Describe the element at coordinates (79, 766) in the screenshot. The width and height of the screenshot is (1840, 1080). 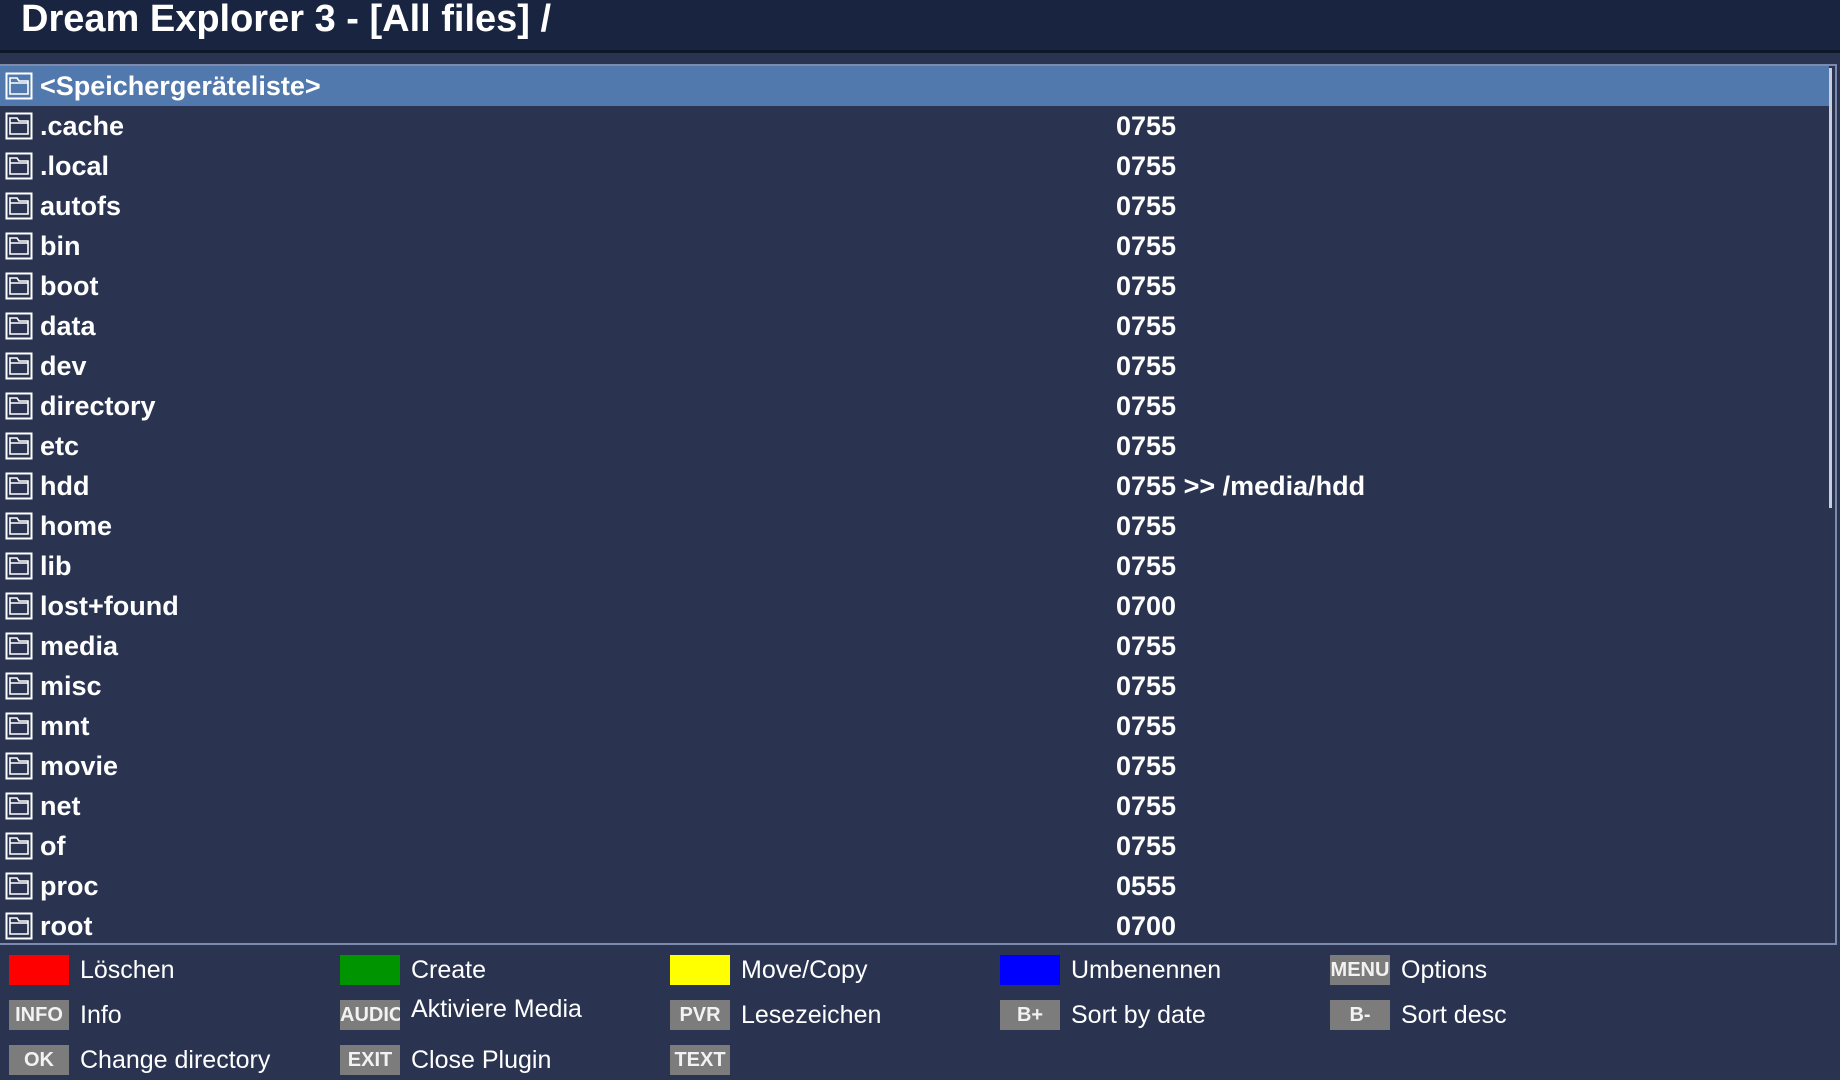
I see `file-name: movie` at that location.